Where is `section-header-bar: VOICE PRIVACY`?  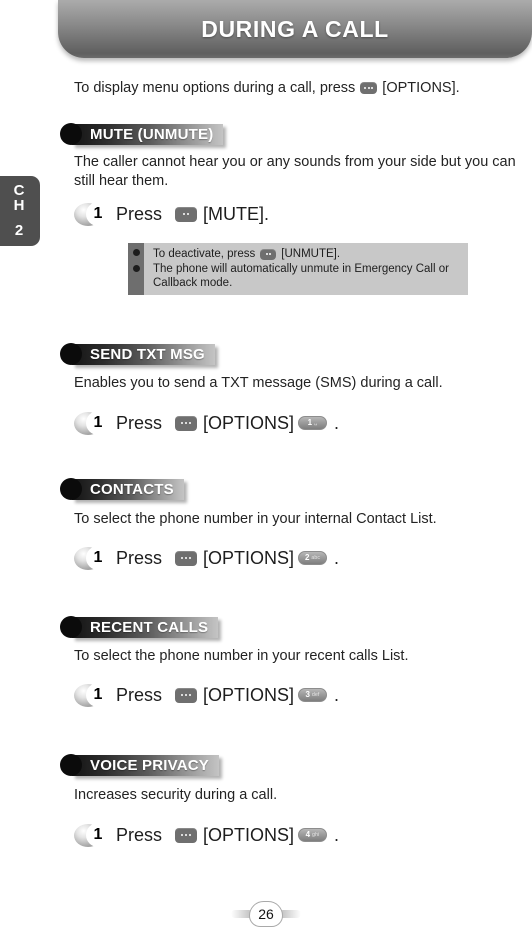 section-header-bar: VOICE PRIVACY is located at coordinates (146, 765).